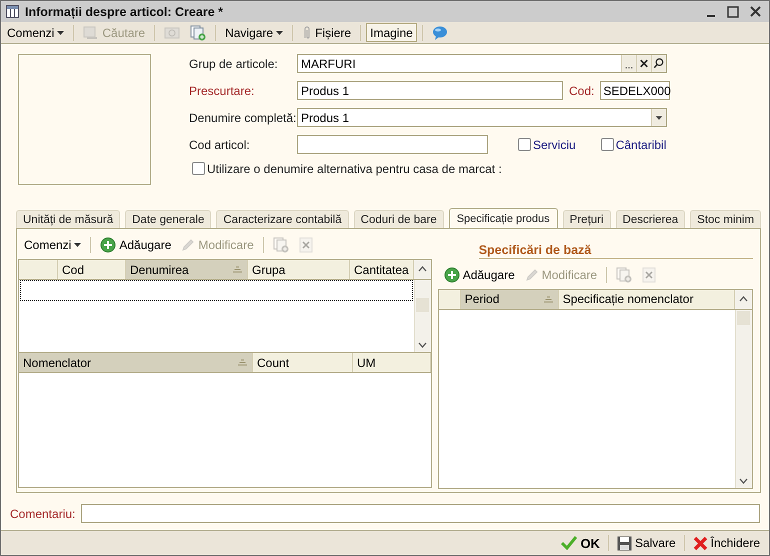 Image resolution: width=770 pixels, height=556 pixels. What do you see at coordinates (482, 117) in the screenshot?
I see `dropdown: Produs 1` at bounding box center [482, 117].